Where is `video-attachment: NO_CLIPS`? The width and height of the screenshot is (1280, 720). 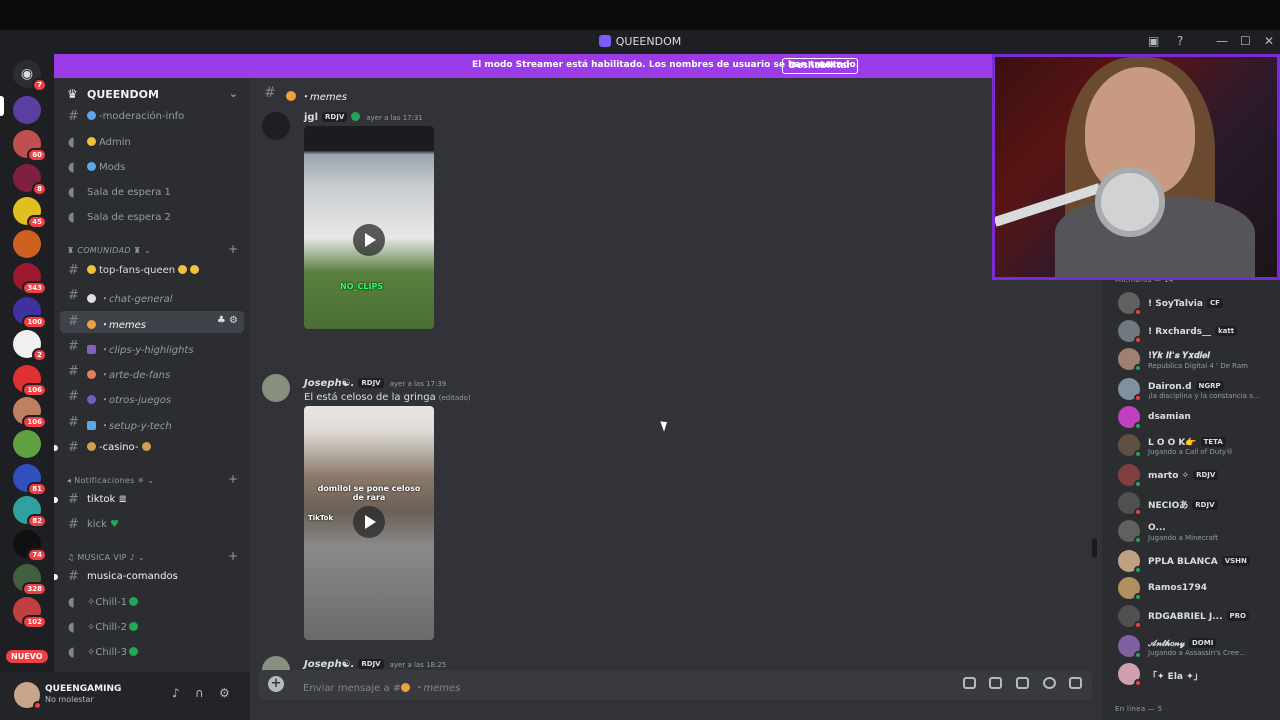 video-attachment: NO_CLIPS is located at coordinates (369, 227).